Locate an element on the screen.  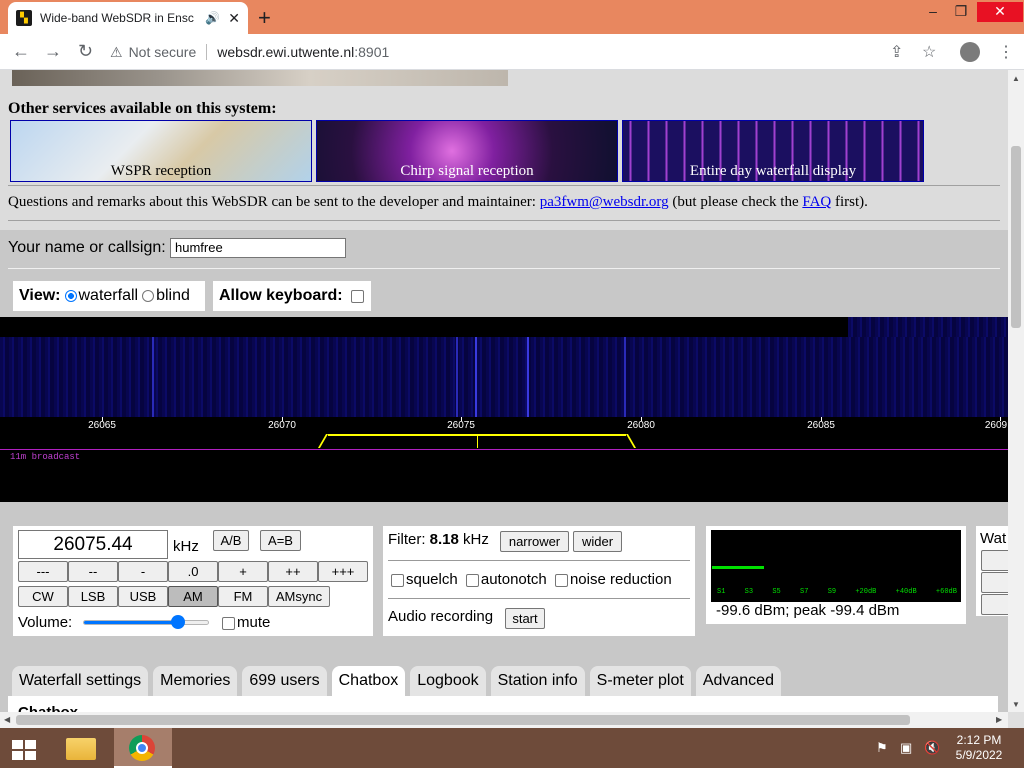
step-plus2-button: ++ is located at coordinates (293, 571).